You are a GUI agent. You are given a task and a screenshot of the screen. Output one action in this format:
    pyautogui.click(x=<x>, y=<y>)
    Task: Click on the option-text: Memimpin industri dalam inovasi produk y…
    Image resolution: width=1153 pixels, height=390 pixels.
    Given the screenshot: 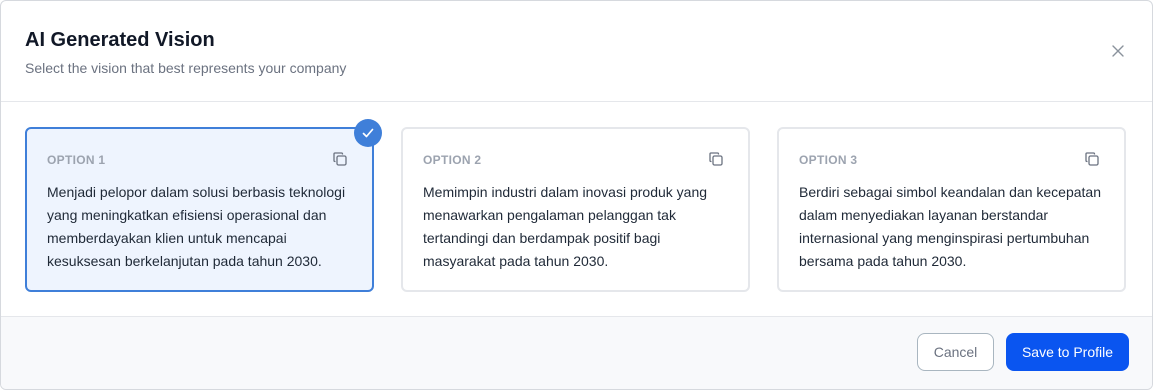 What is the action you would take?
    pyautogui.click(x=565, y=226)
    